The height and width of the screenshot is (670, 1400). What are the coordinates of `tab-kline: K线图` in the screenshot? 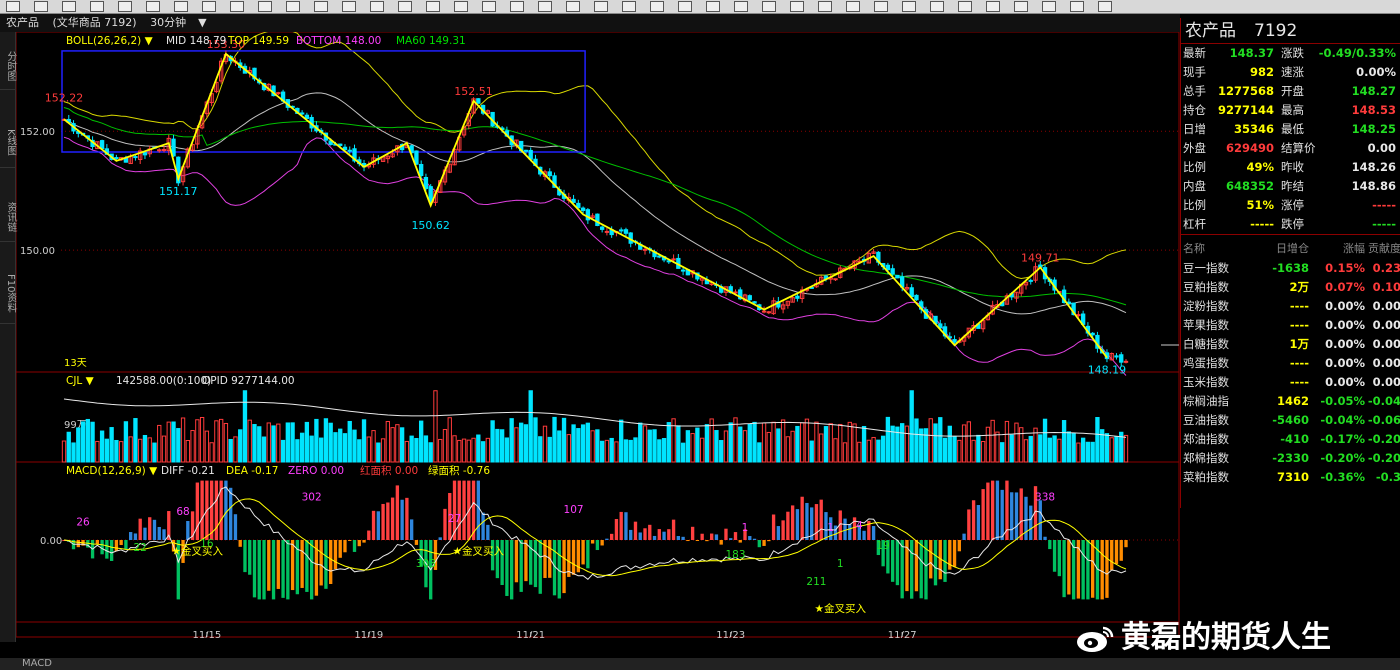 It's located at (8, 143).